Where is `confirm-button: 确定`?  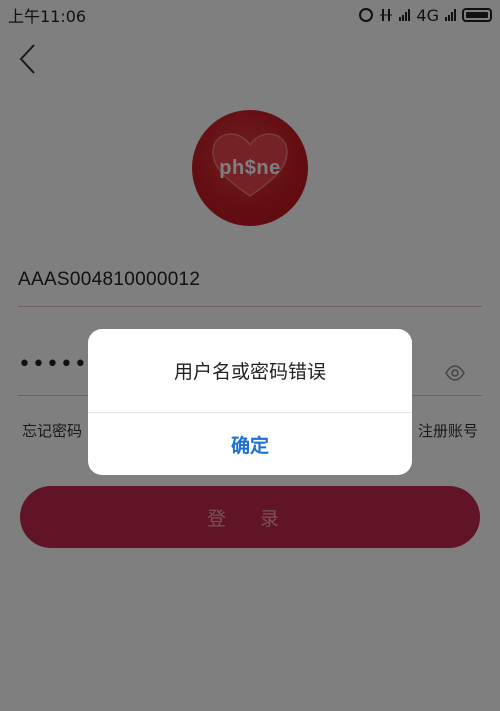
confirm-button: 确定 is located at coordinates (250, 444).